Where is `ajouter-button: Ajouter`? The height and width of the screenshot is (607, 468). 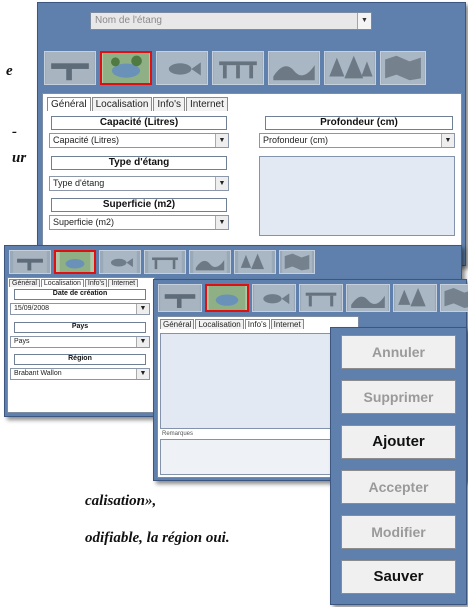
ajouter-button: Ajouter is located at coordinates (398, 442).